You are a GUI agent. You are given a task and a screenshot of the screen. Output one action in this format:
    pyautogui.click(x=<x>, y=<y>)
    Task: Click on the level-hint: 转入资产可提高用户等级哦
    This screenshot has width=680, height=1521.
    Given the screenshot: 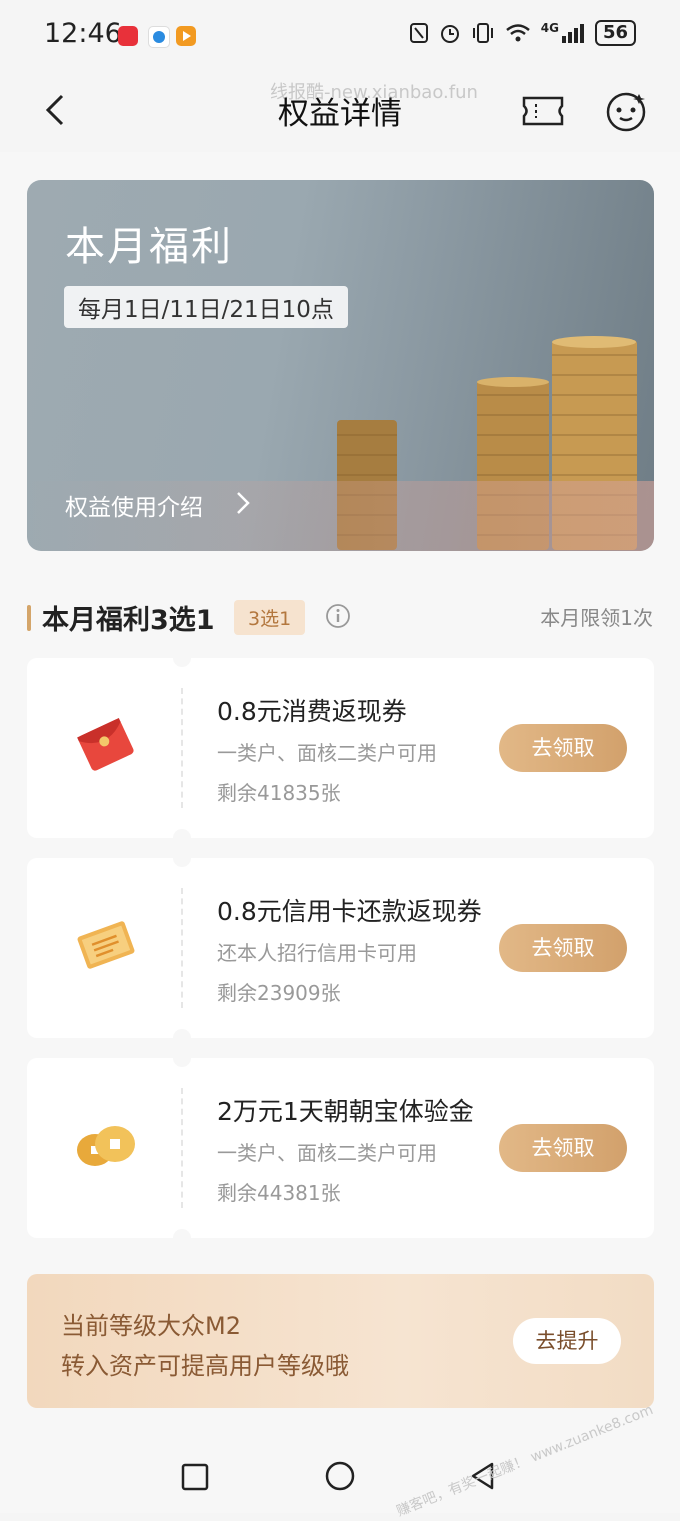 What is the action you would take?
    pyautogui.click(x=205, y=1366)
    